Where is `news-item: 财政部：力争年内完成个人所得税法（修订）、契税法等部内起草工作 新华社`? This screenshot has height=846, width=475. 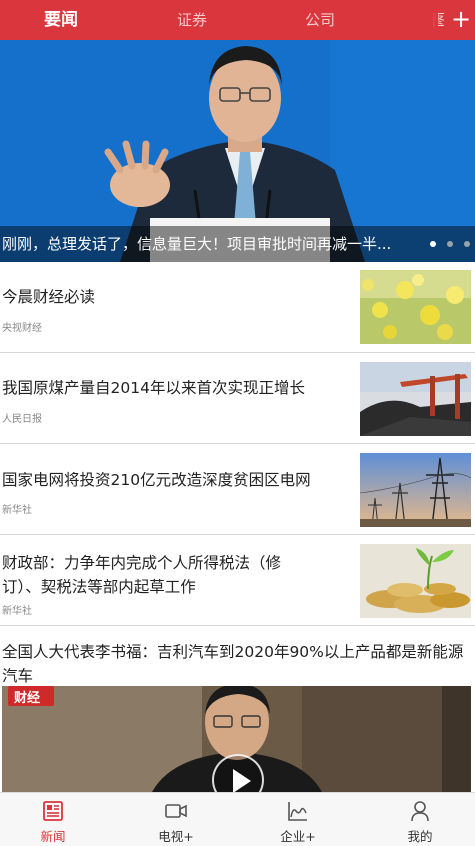 news-item: 财政部：力争年内完成个人所得税法（修订）、契税法等部内起草工作 新华社 is located at coordinates (237, 580).